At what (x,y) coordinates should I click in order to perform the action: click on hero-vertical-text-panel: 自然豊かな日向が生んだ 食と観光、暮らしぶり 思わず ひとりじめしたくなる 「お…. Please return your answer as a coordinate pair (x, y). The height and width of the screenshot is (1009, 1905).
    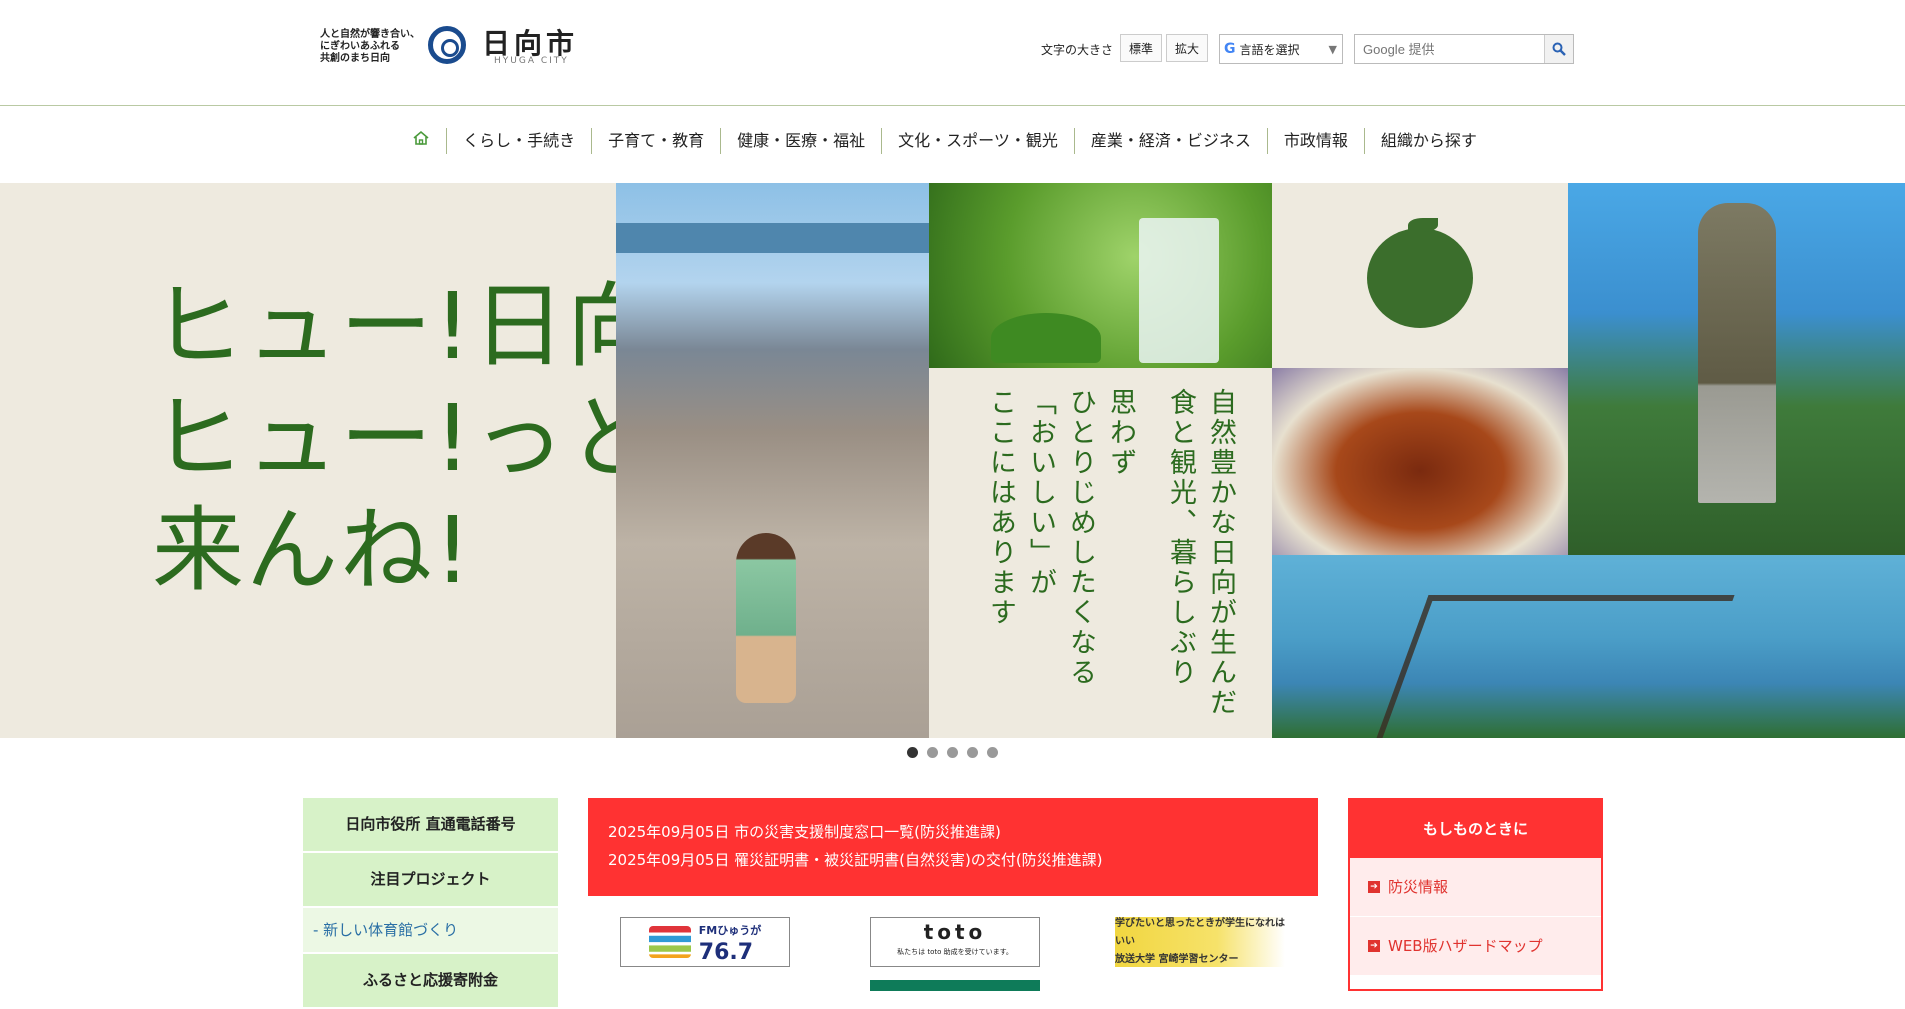
    Looking at the image, I should click on (1100, 553).